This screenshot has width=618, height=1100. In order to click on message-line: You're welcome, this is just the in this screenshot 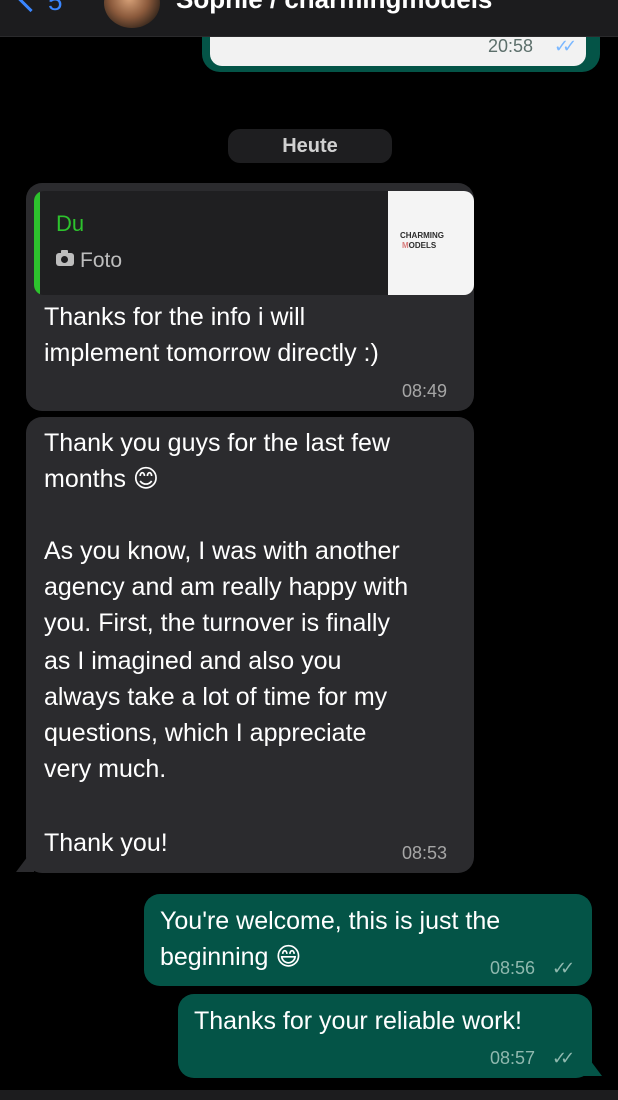, I will do `click(330, 921)`.